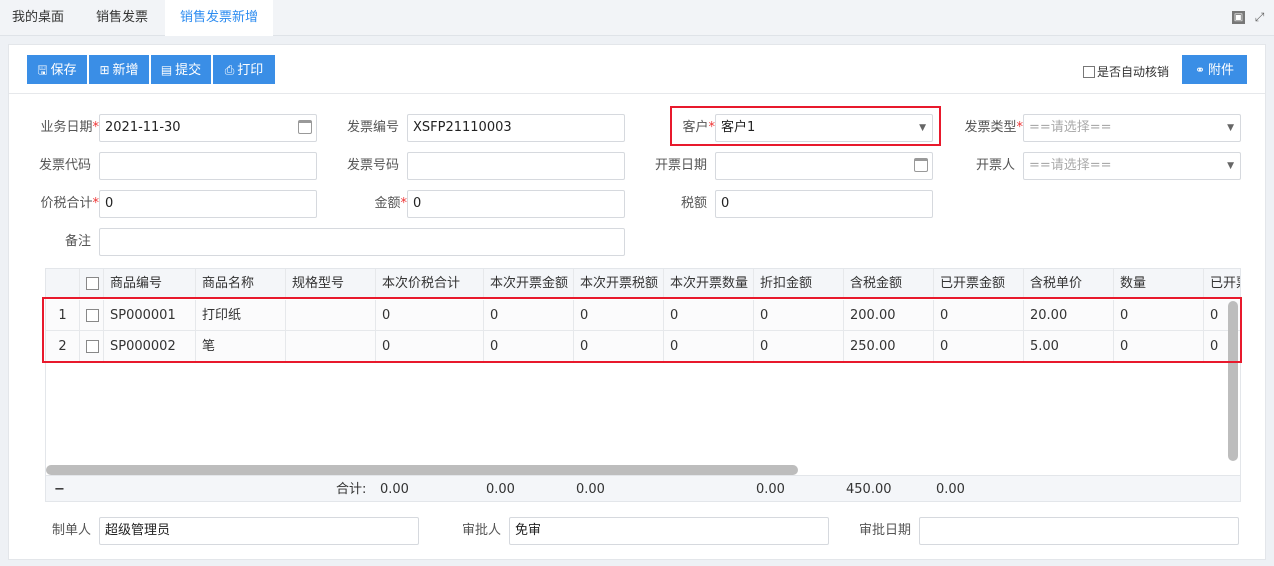 This screenshot has width=1274, height=566. What do you see at coordinates (1222, 284) in the screenshot?
I see `header-col: 已开票` at bounding box center [1222, 284].